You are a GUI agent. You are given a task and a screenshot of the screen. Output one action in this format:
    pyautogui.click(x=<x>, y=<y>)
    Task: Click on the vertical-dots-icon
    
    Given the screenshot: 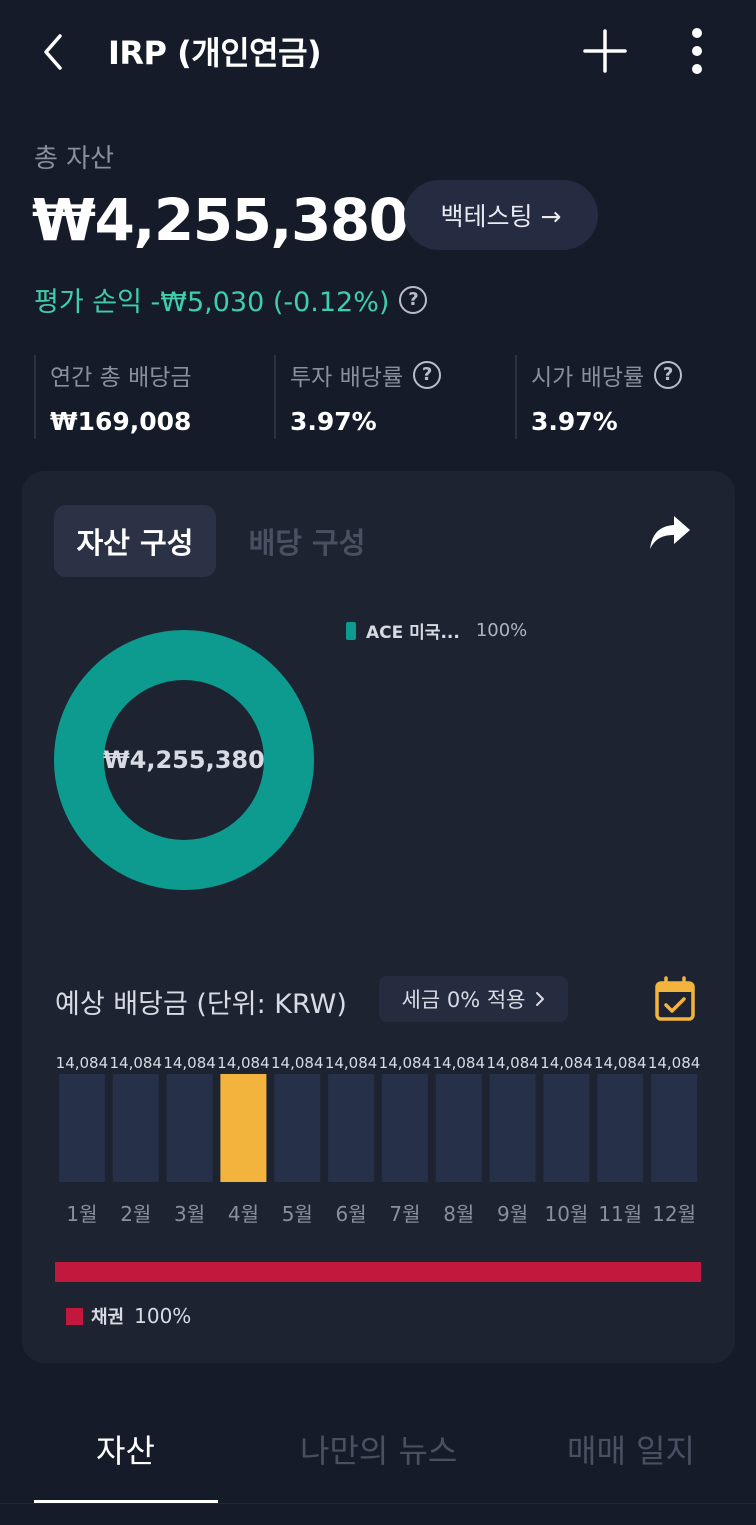 What is the action you would take?
    pyautogui.click(x=697, y=51)
    